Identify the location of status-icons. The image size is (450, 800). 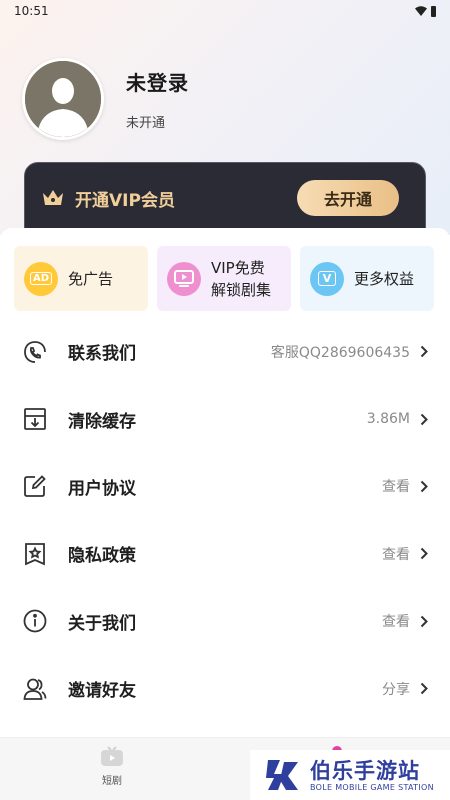
(425, 11).